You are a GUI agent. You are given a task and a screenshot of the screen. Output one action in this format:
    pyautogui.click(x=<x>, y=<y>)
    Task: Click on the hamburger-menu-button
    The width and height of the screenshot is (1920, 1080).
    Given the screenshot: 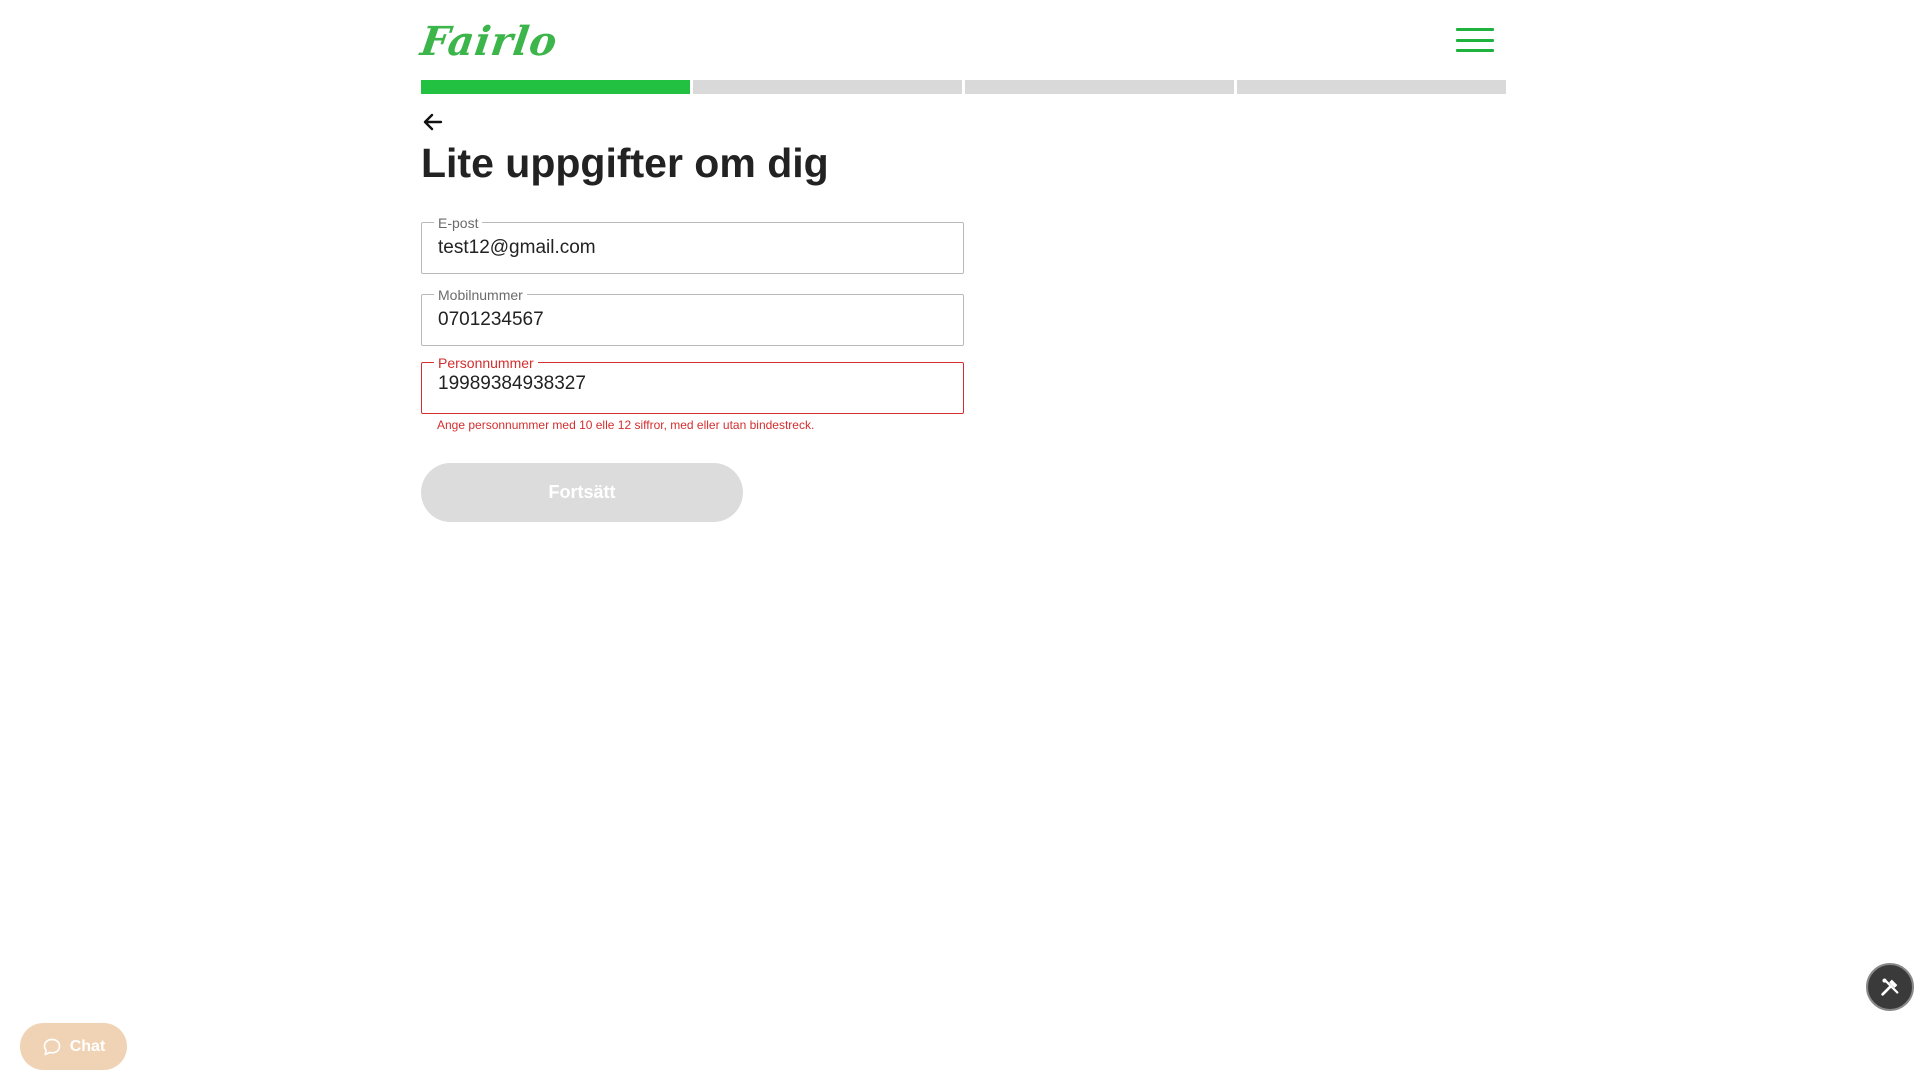 What is the action you would take?
    pyautogui.click(x=1475, y=40)
    